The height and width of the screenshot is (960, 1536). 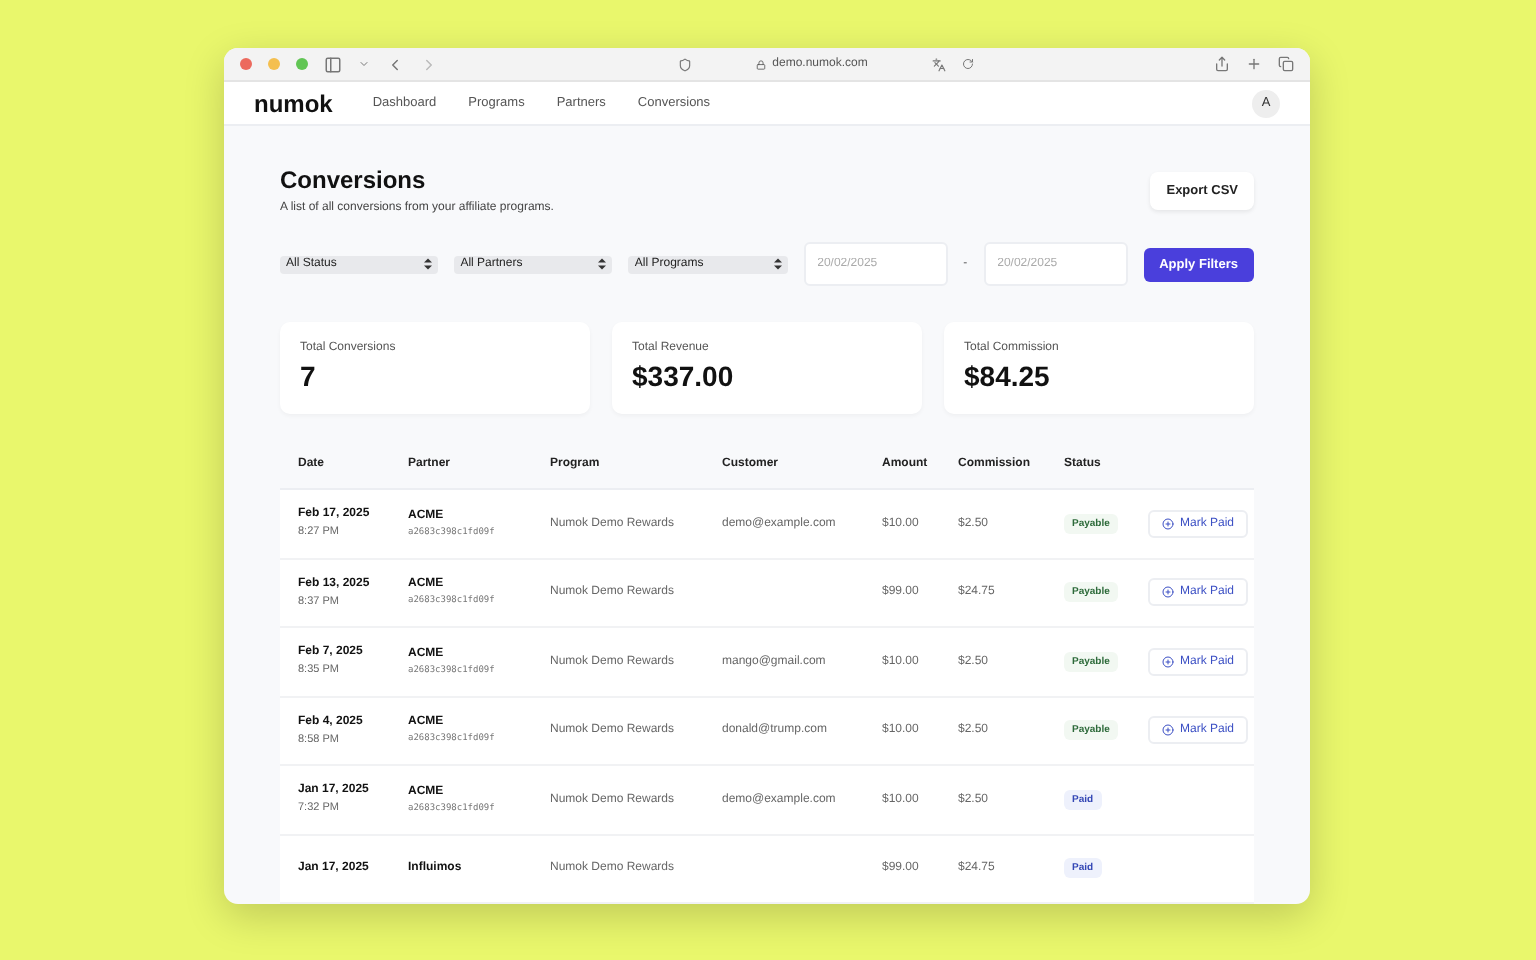 What do you see at coordinates (246, 64) in the screenshot?
I see `close-window-dot` at bounding box center [246, 64].